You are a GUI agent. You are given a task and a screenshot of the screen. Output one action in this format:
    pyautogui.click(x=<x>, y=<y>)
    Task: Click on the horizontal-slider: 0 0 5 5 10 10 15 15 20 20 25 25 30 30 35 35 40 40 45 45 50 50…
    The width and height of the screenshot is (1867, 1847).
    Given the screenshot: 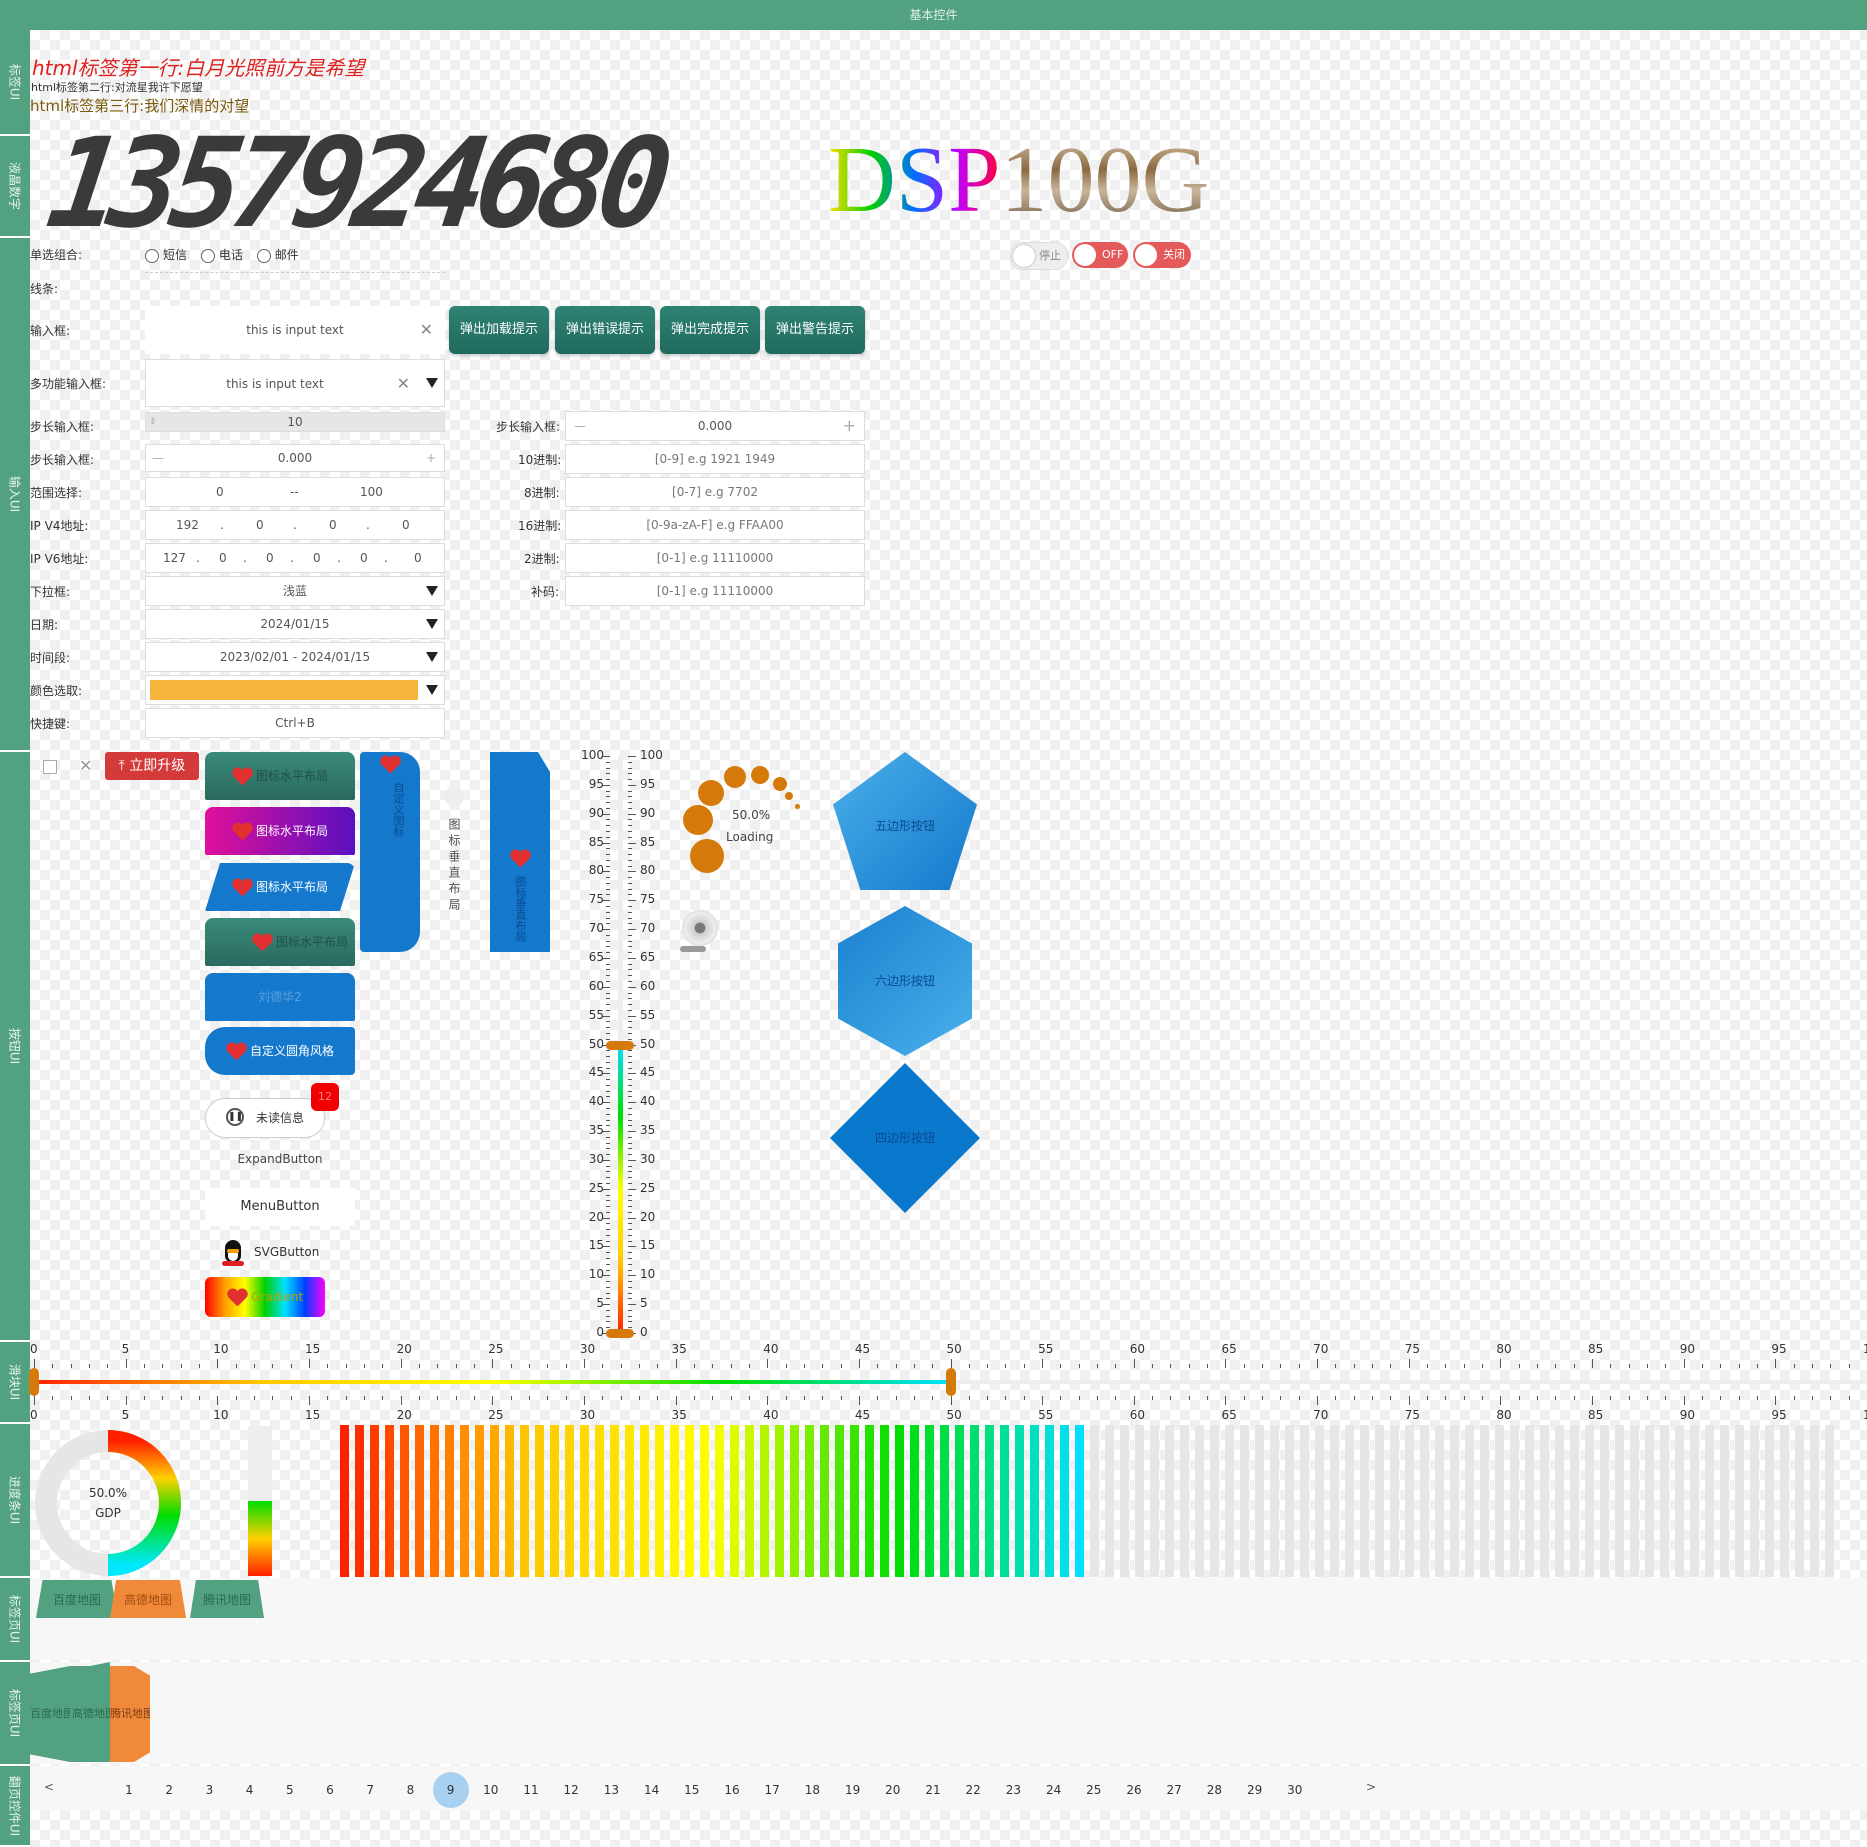 What is the action you would take?
    pyautogui.click(x=948, y=1382)
    